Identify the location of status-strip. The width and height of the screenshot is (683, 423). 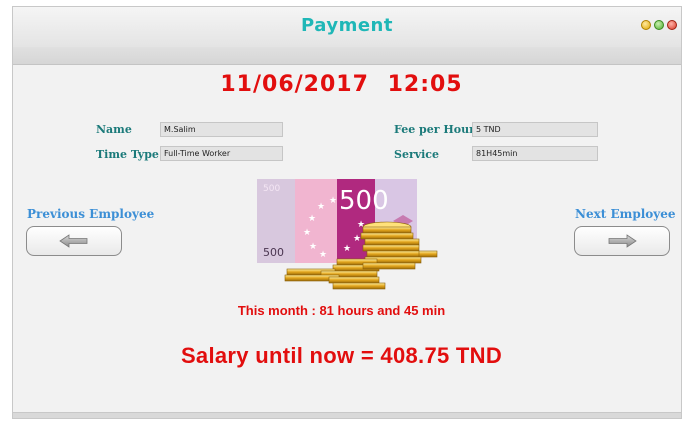
(347, 415).